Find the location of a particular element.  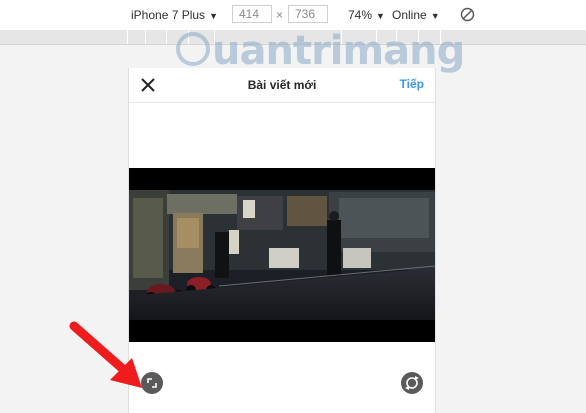

expand-button is located at coordinates (152, 383).